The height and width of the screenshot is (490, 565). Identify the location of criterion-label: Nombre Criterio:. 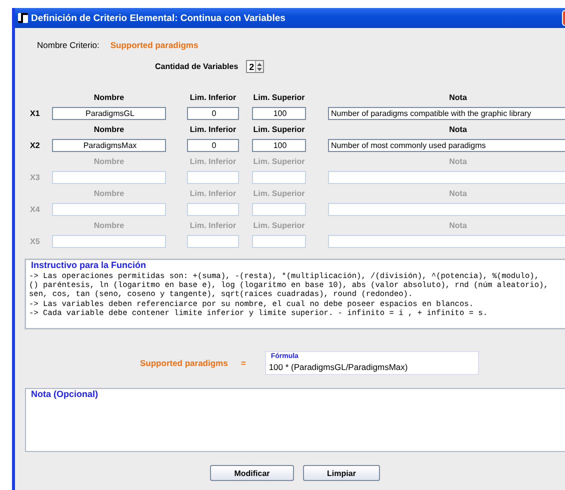
(68, 45).